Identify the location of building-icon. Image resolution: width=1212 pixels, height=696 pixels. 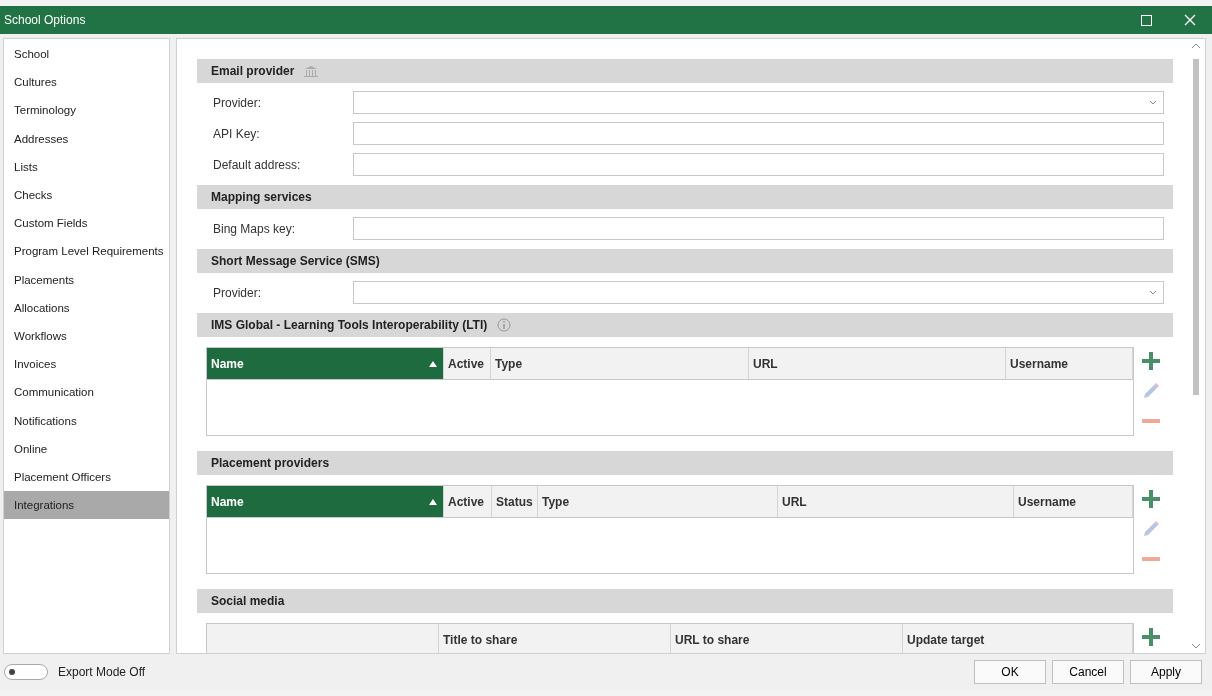
(311, 71).